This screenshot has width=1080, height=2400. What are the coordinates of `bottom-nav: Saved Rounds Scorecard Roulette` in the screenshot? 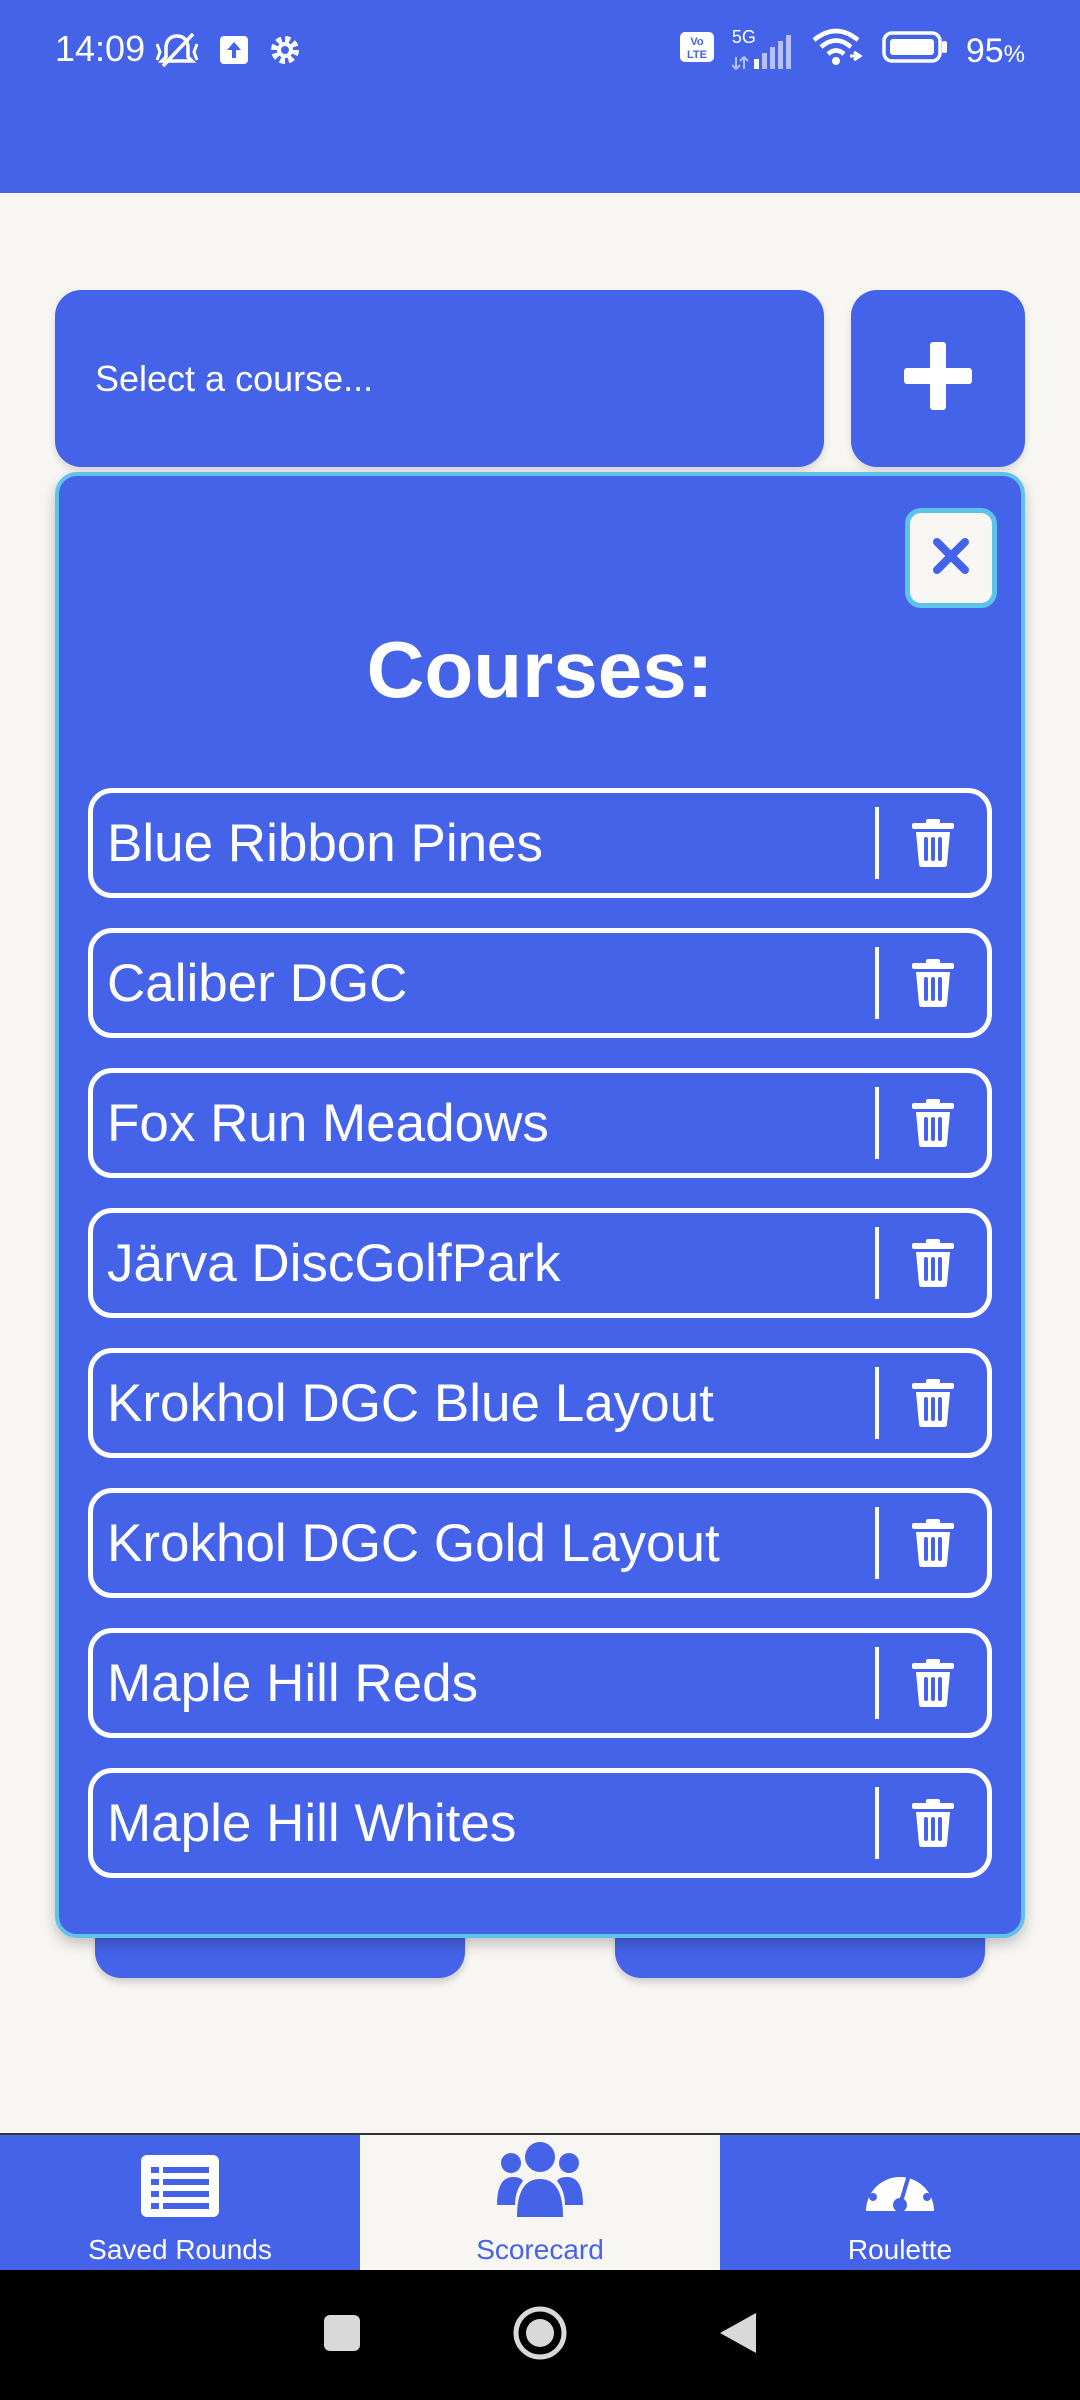 It's located at (540, 2201).